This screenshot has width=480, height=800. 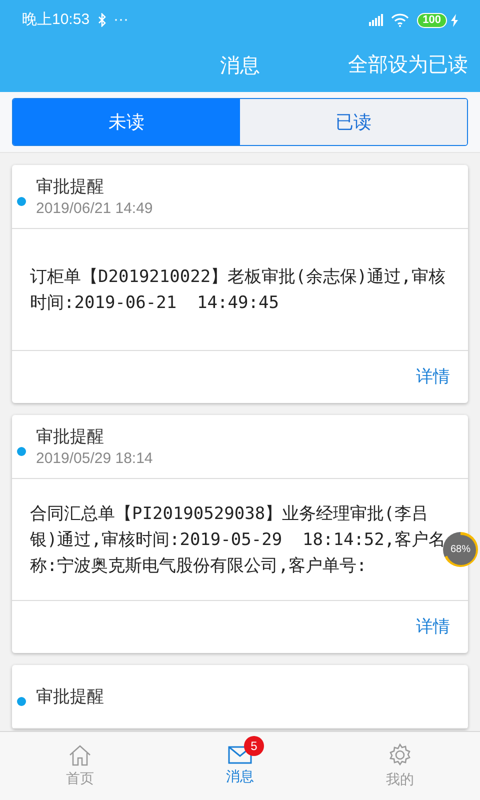 I want to click on charging-icon, so click(x=454, y=20).